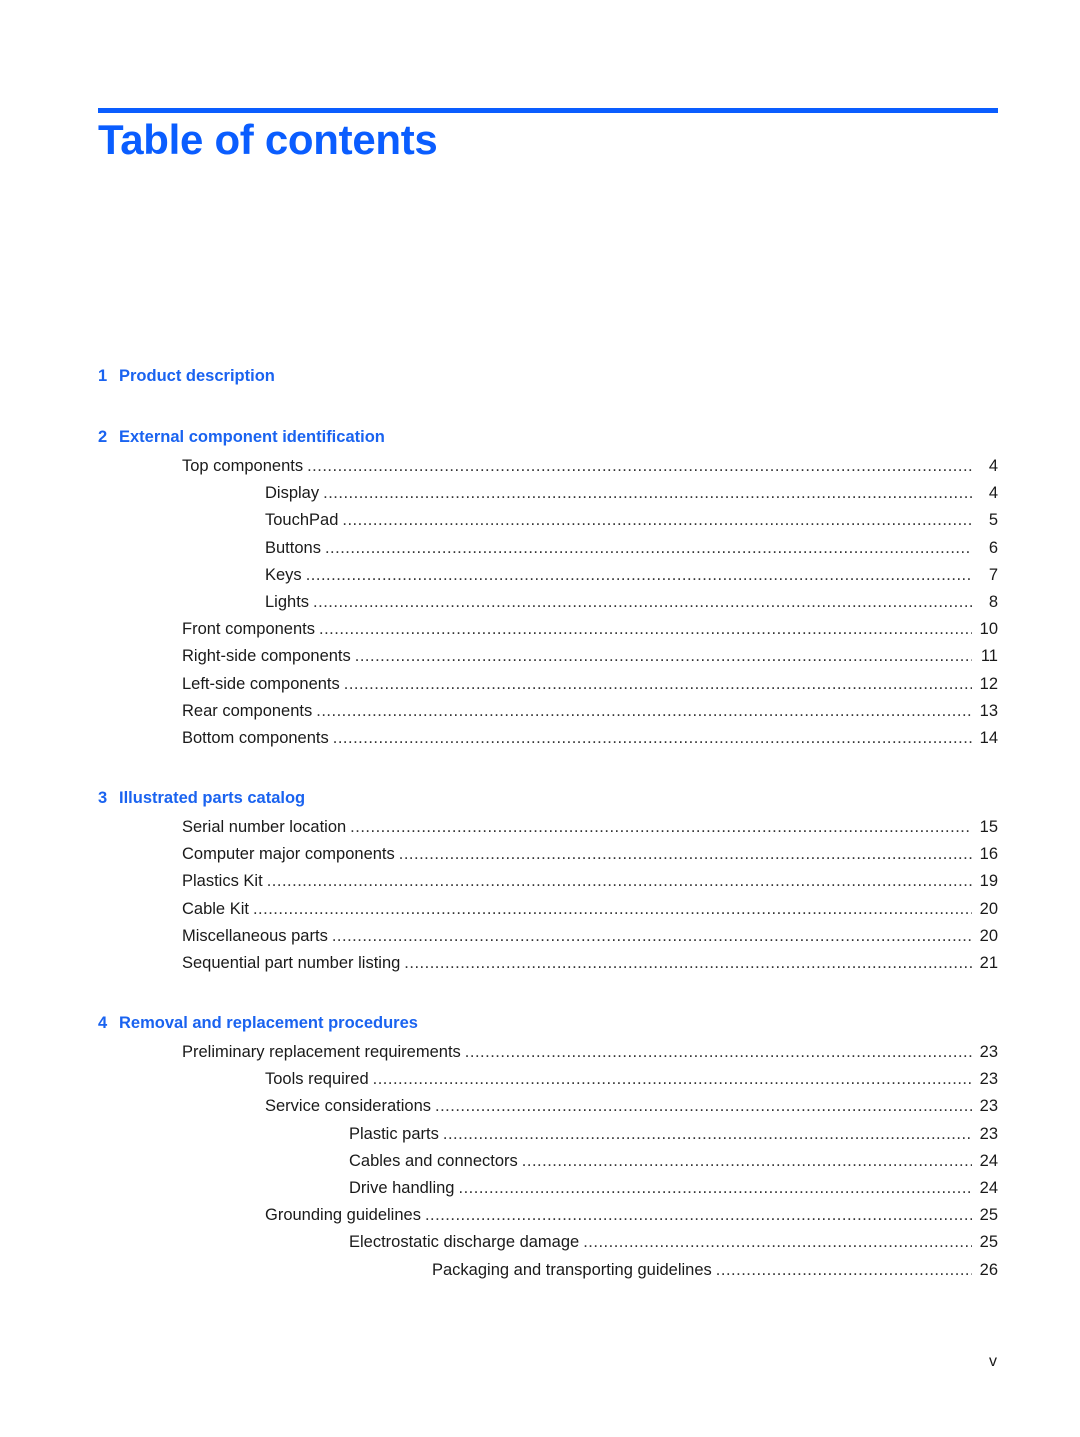 The width and height of the screenshot is (1080, 1437). Describe the element at coordinates (294, 494) in the screenshot. I see `toc-entry-label: Display` at that location.